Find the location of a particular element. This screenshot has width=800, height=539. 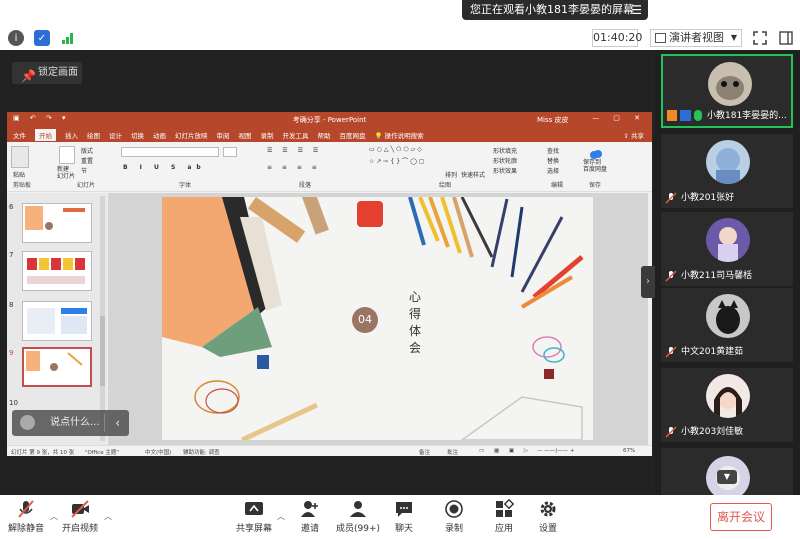

unmute-button: 解除静音 is located at coordinates (26, 516).